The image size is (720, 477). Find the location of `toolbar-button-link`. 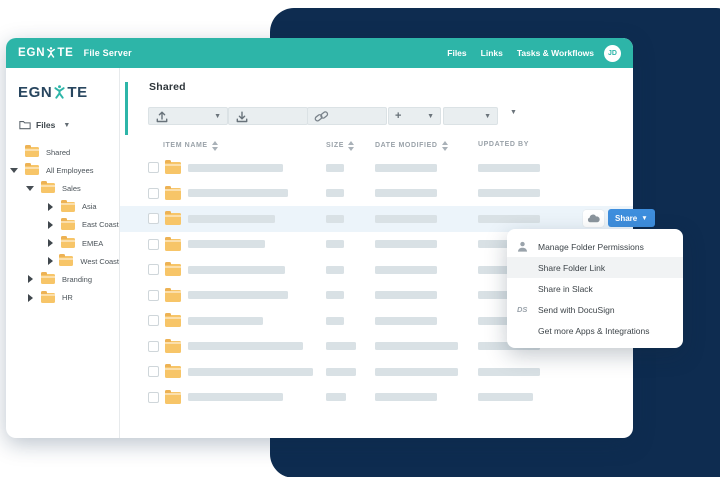

toolbar-button-link is located at coordinates (347, 116).